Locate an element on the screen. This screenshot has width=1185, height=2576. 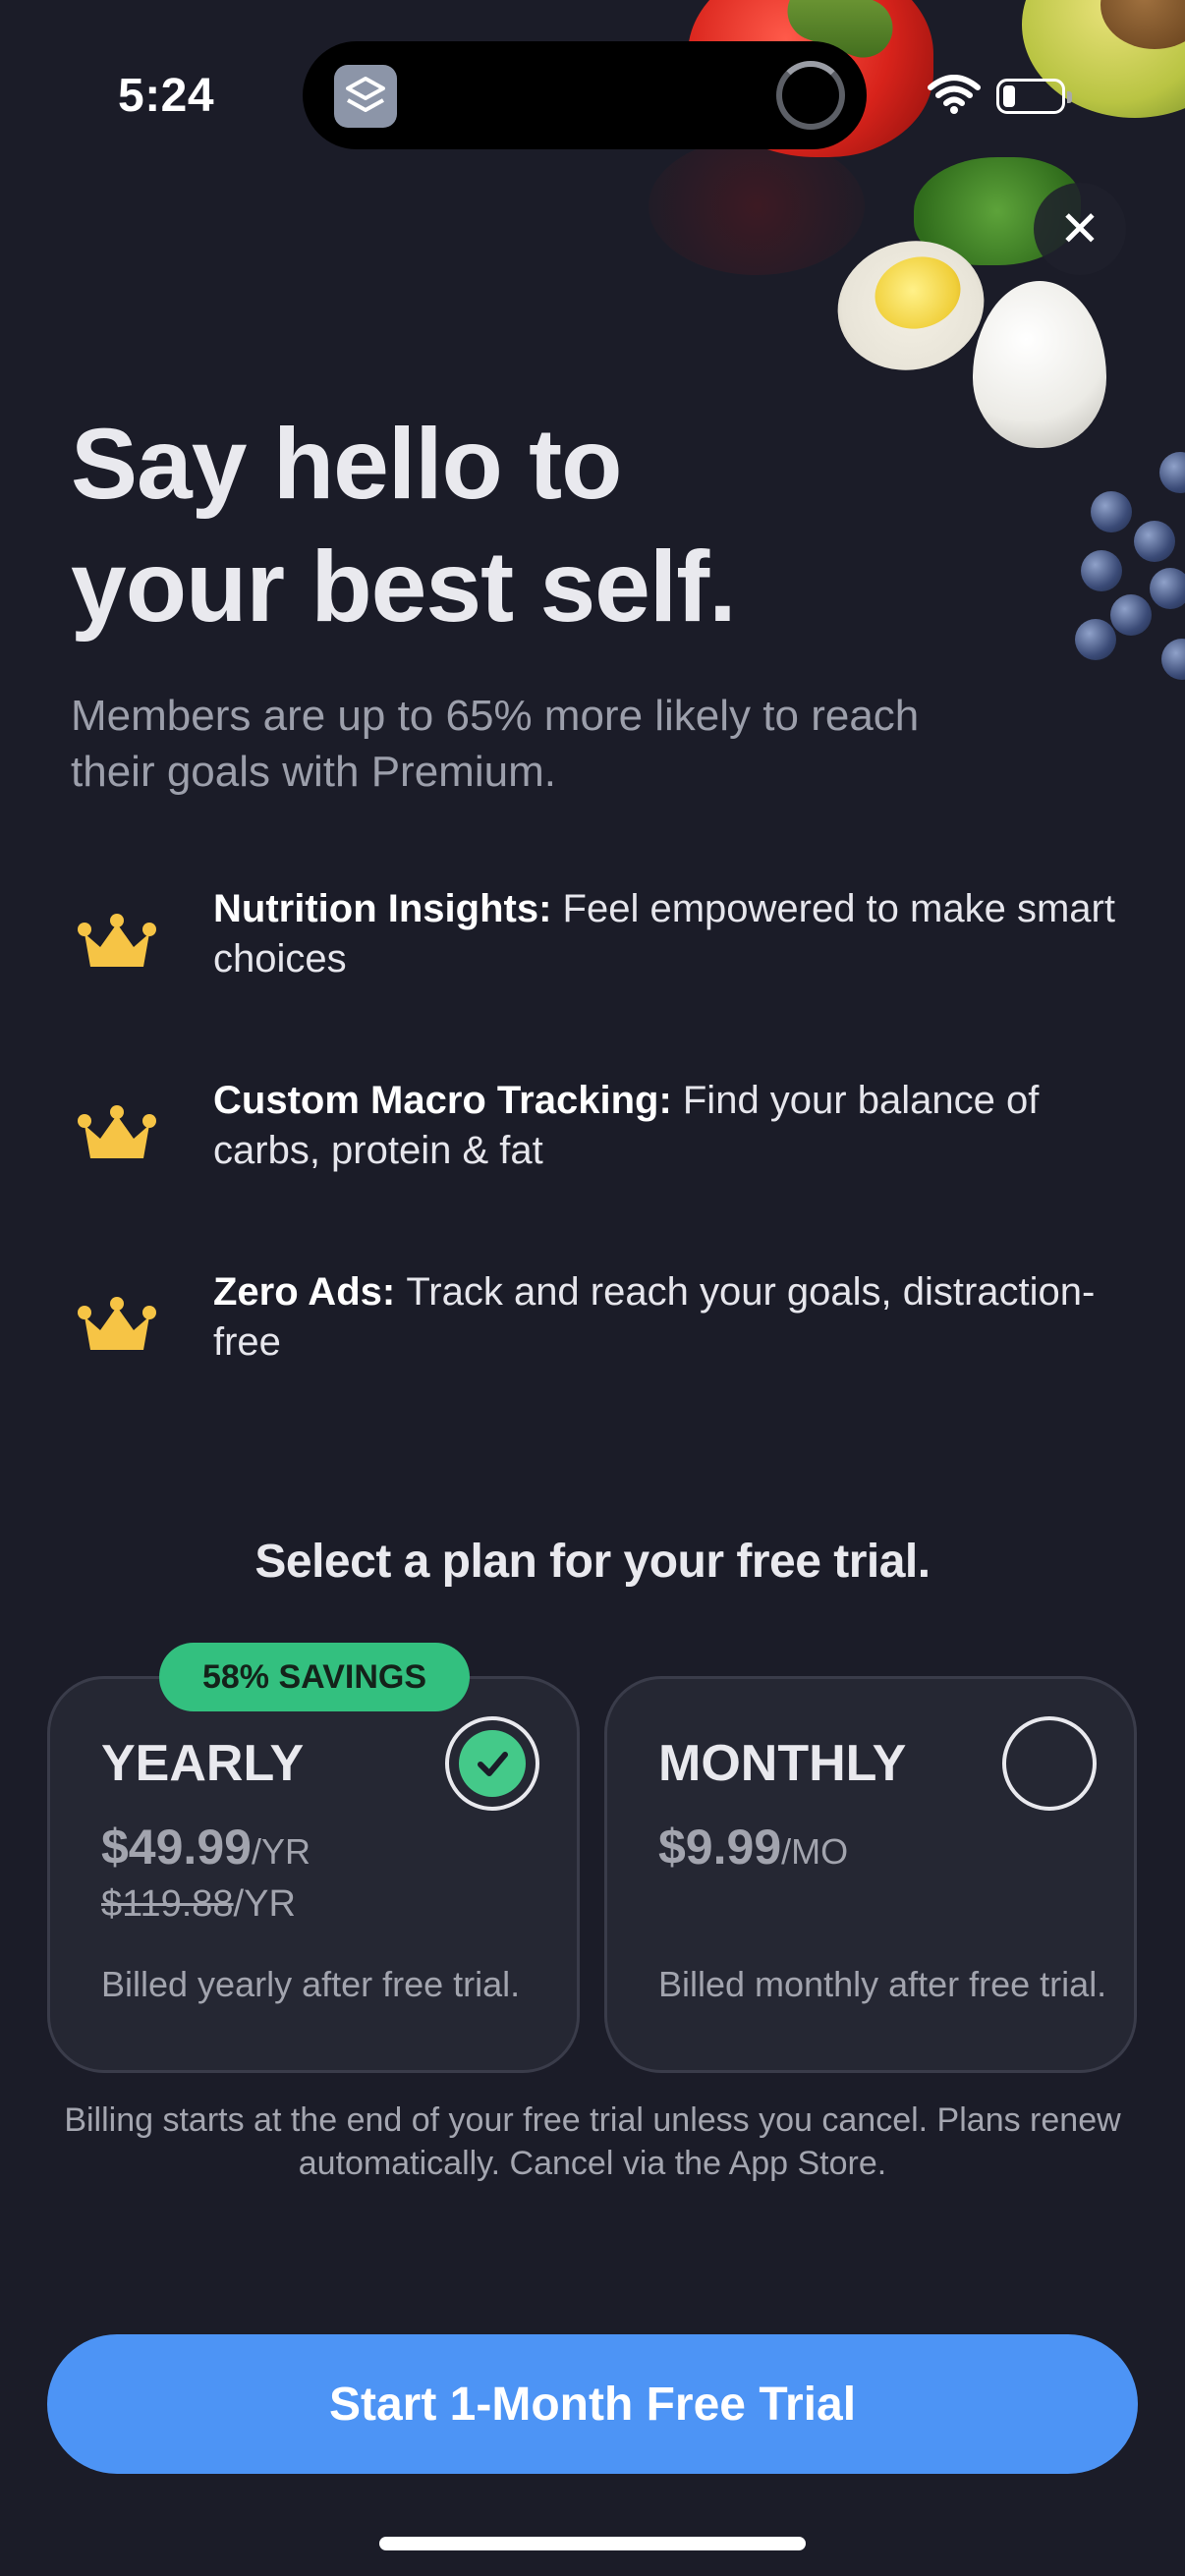
plan-section-title: Select a plan for your free trial. is located at coordinates (592, 1562).